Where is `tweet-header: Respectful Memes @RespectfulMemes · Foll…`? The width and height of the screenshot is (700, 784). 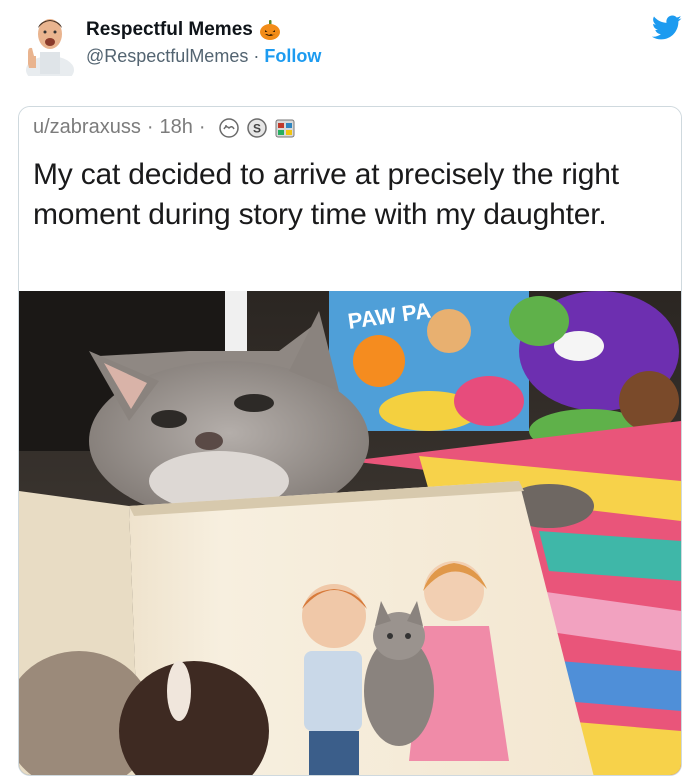 tweet-header: Respectful Memes @RespectfulMemes · Foll… is located at coordinates (350, 48).